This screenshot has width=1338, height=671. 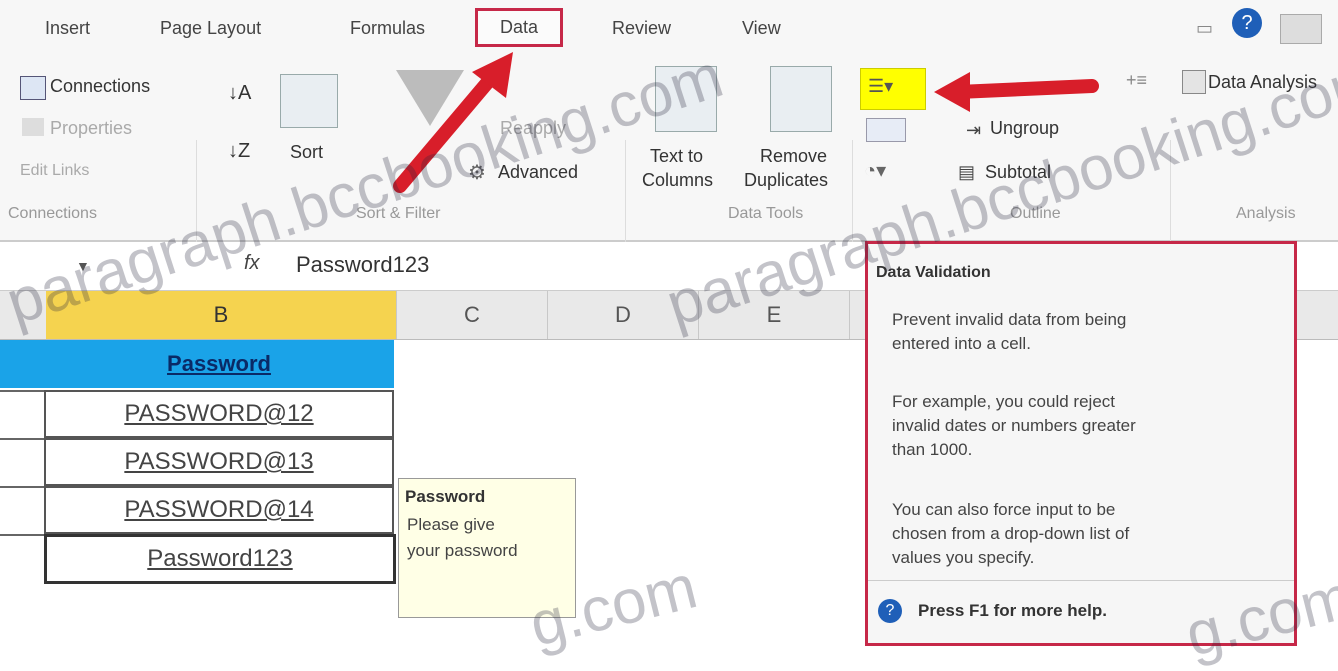 What do you see at coordinates (22, 364) in the screenshot?
I see `row-stub` at bounding box center [22, 364].